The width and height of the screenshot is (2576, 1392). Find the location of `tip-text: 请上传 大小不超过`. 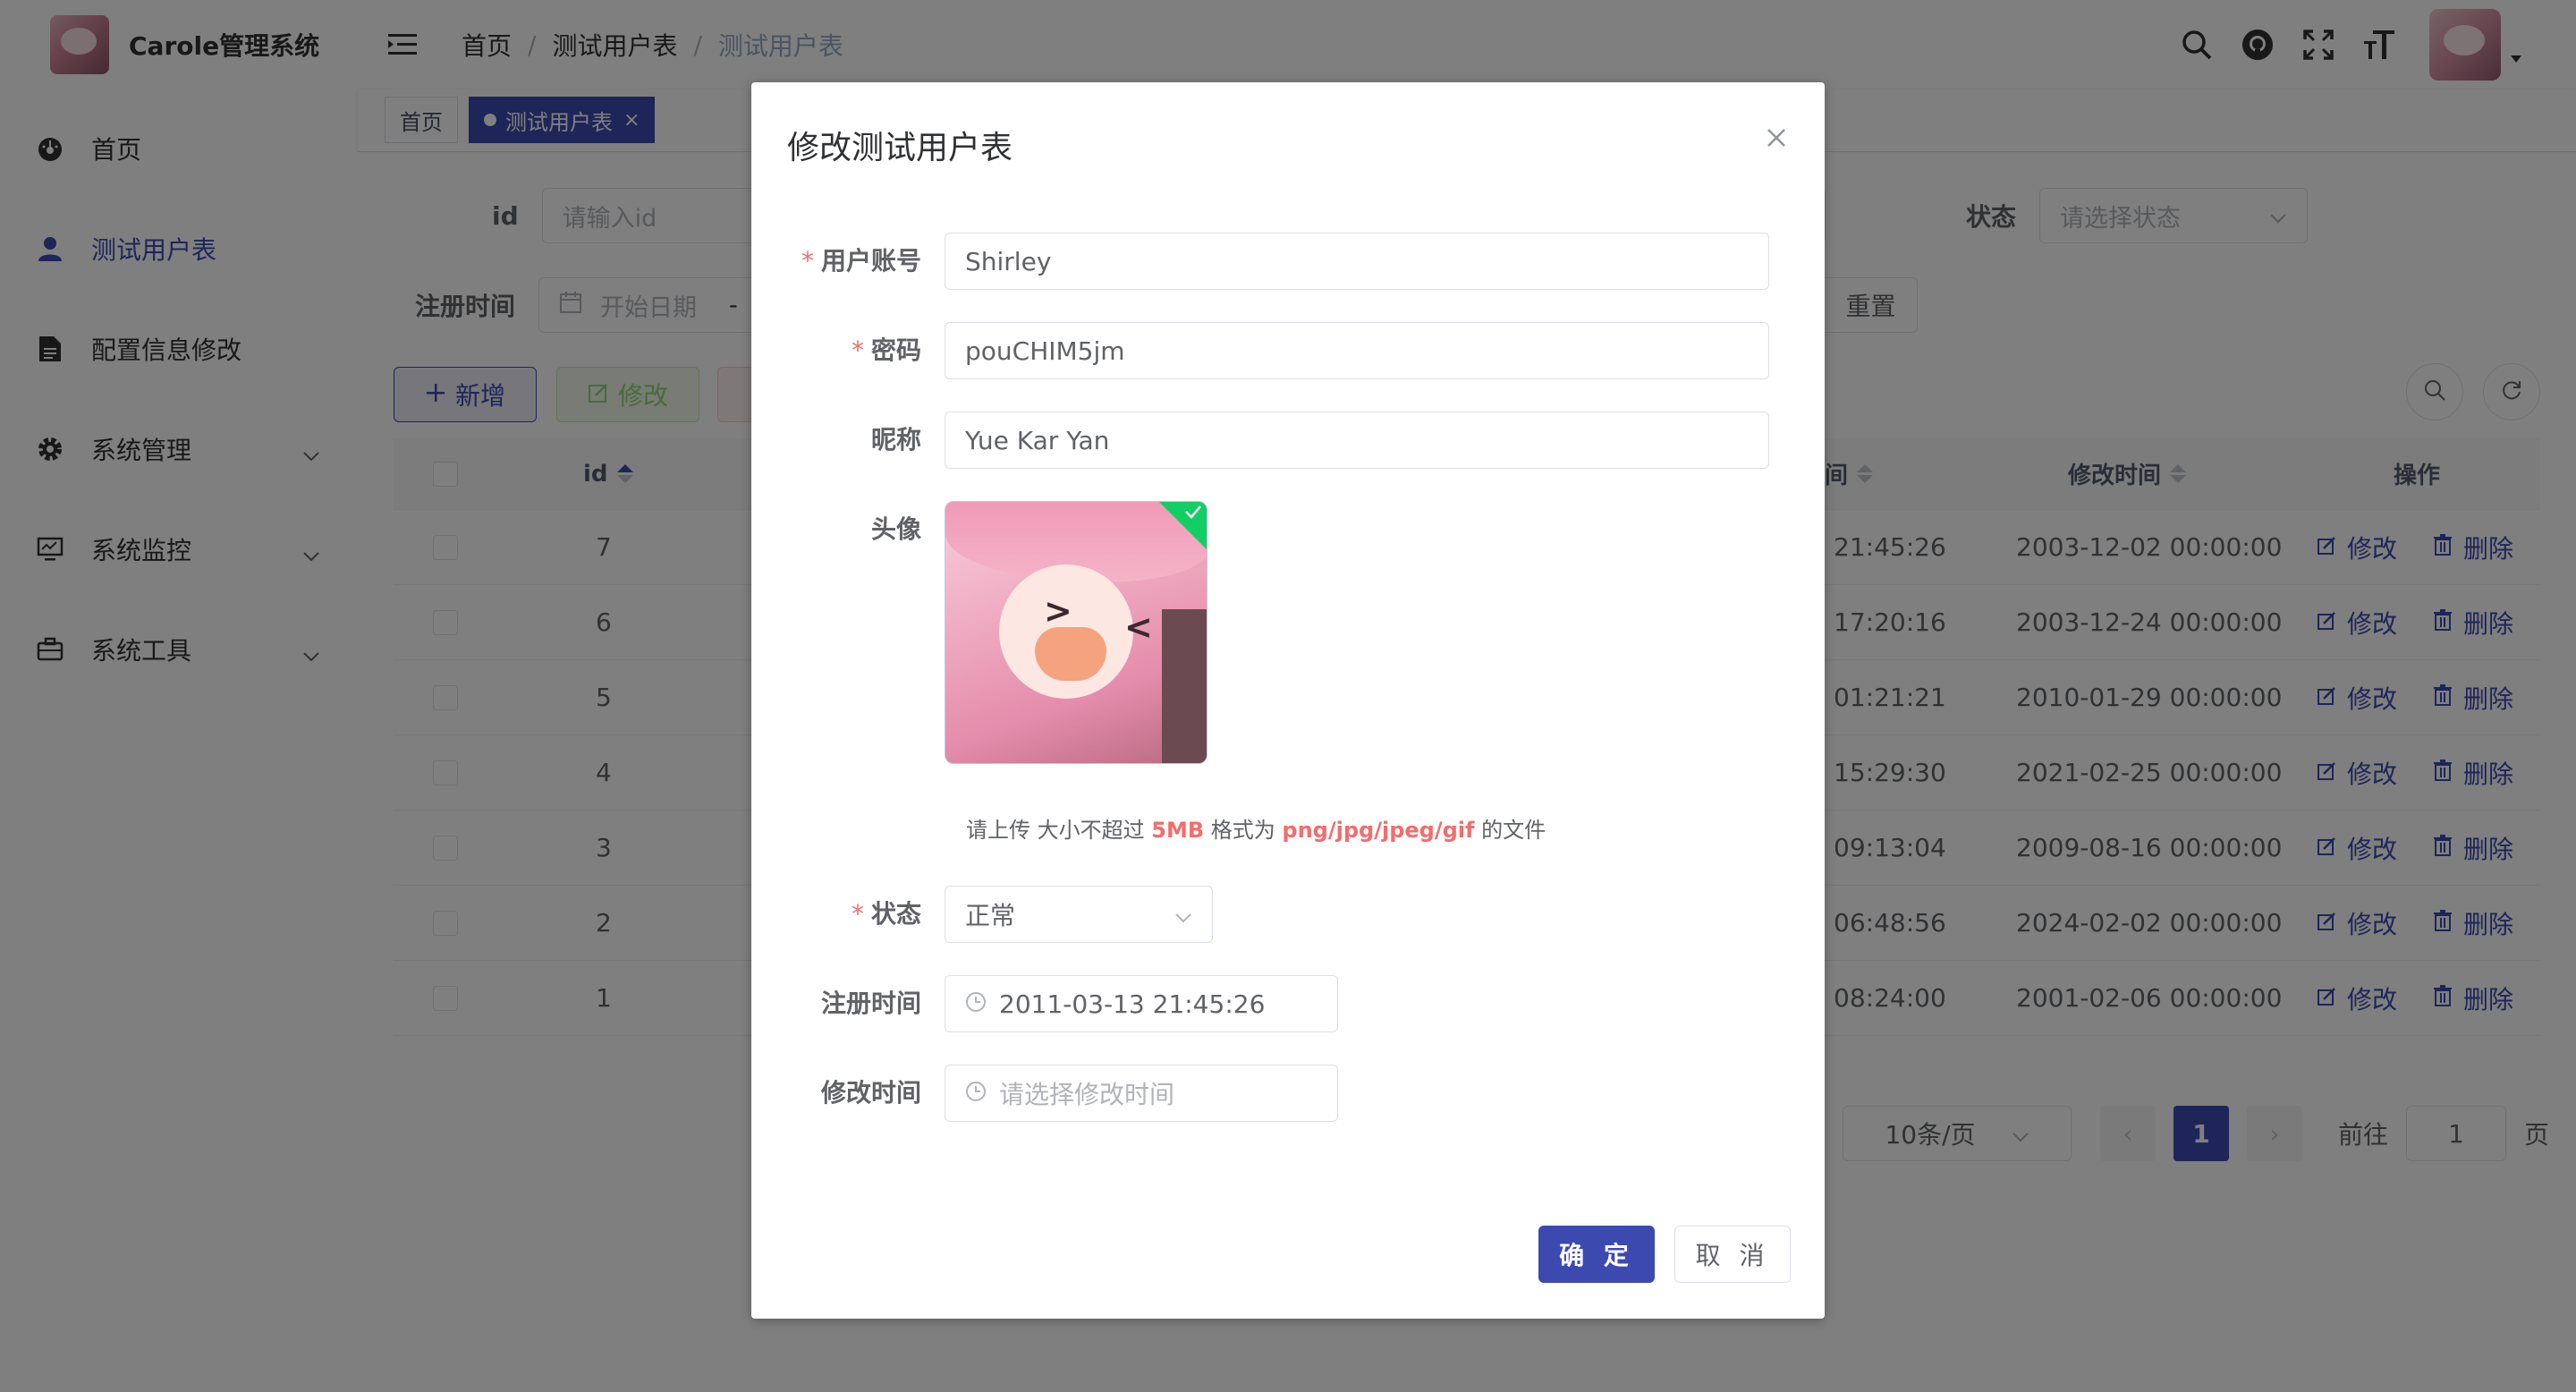

tip-text: 请上传 大小不超过 is located at coordinates (1059, 830).